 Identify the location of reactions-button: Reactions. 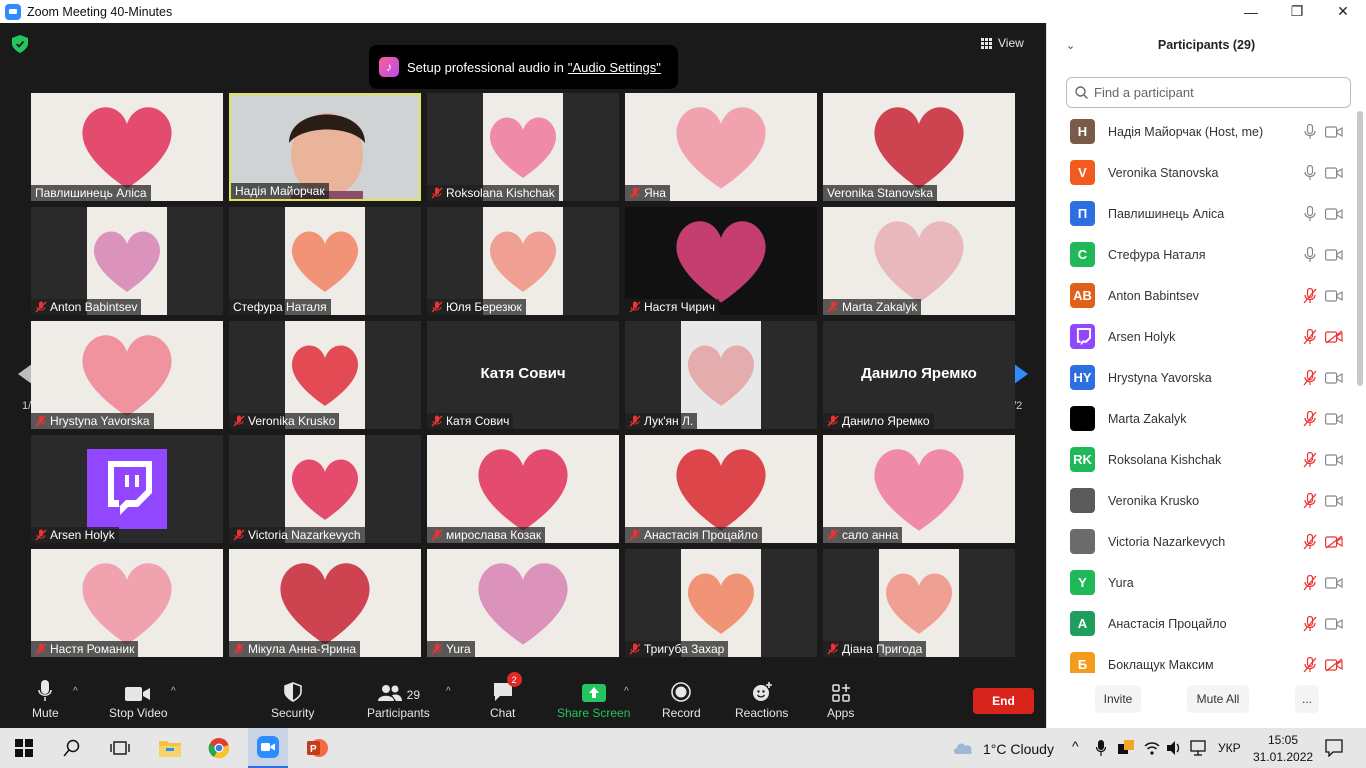
(761, 699).